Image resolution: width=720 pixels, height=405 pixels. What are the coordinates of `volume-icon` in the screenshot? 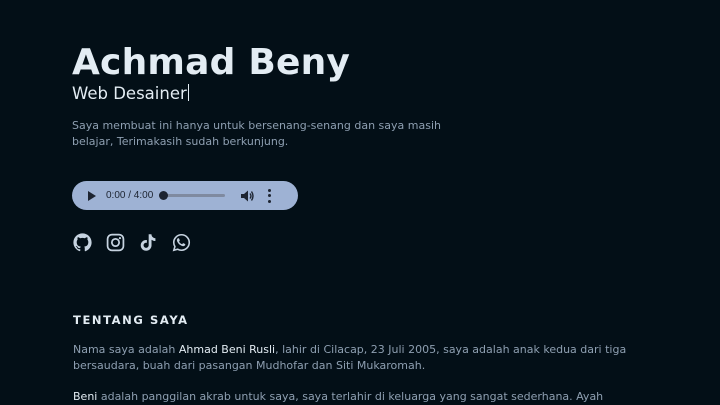 It's located at (248, 196).